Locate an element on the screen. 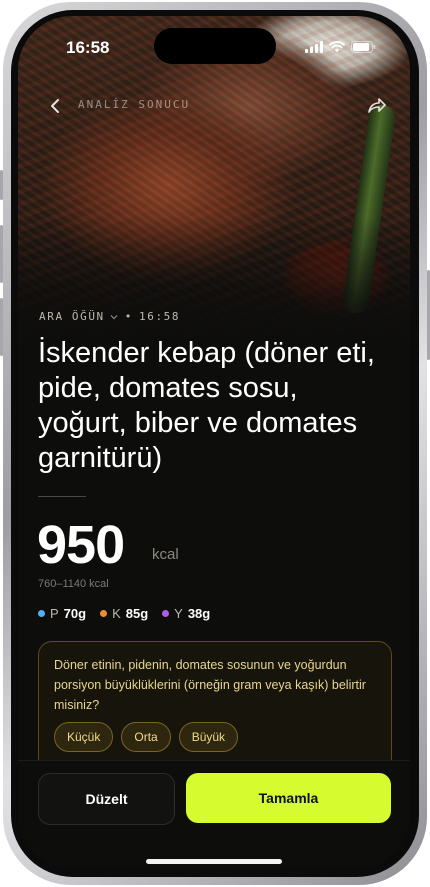 The height and width of the screenshot is (887, 430). share-button is located at coordinates (376, 106).